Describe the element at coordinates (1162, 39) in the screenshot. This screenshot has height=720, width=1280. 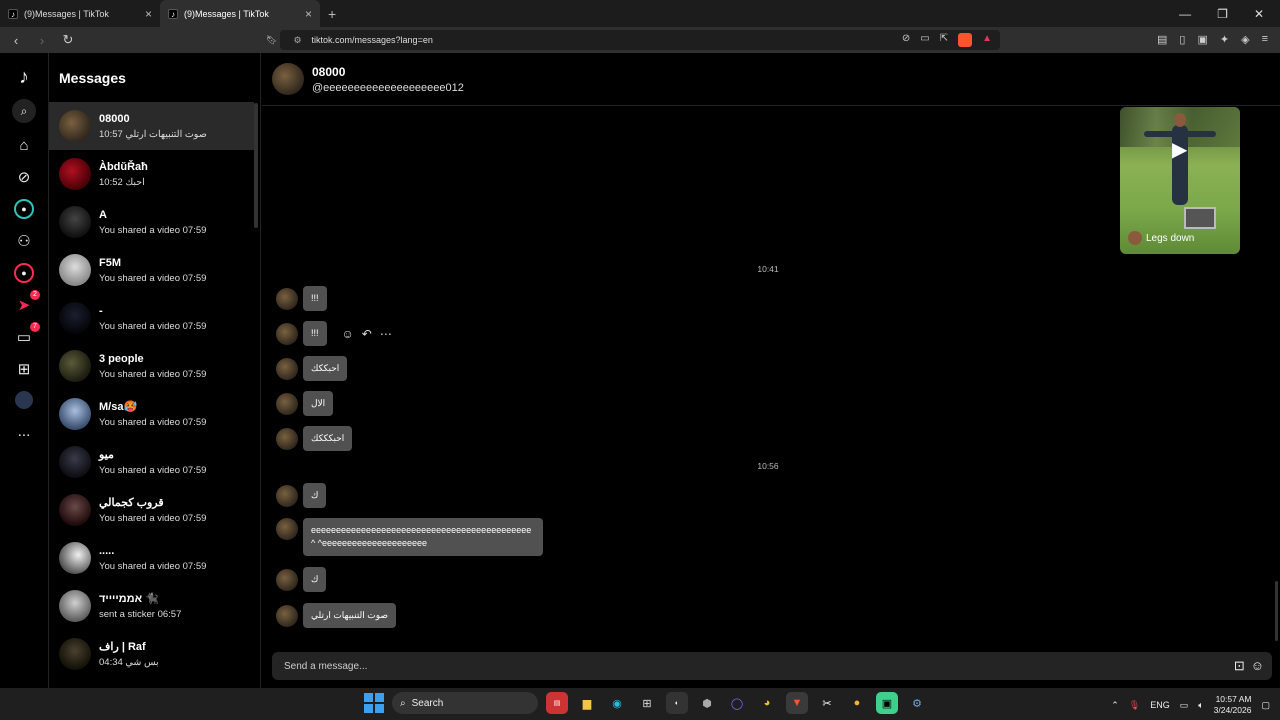
I see `reader-icon: ▤` at that location.